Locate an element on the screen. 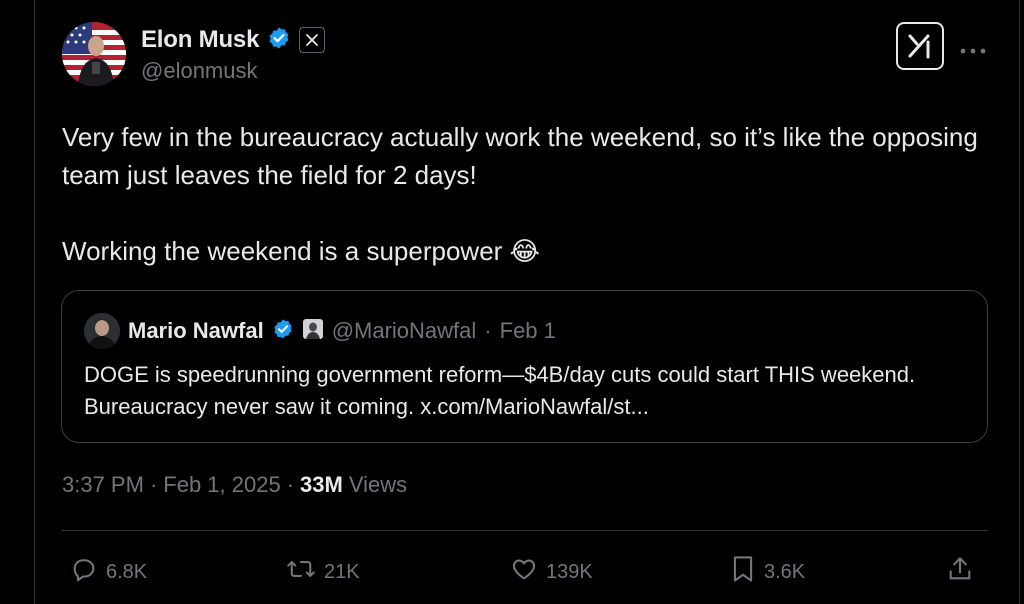 The width and height of the screenshot is (1024, 604). like-icon is located at coordinates (524, 572).